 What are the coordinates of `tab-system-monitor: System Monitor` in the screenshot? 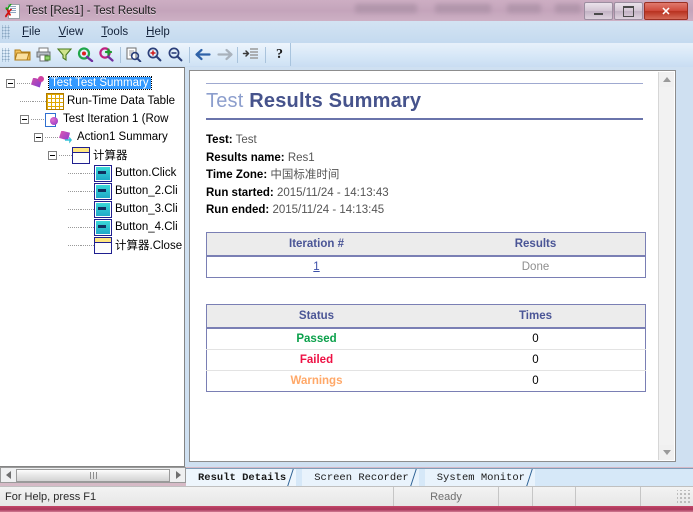 It's located at (483, 477).